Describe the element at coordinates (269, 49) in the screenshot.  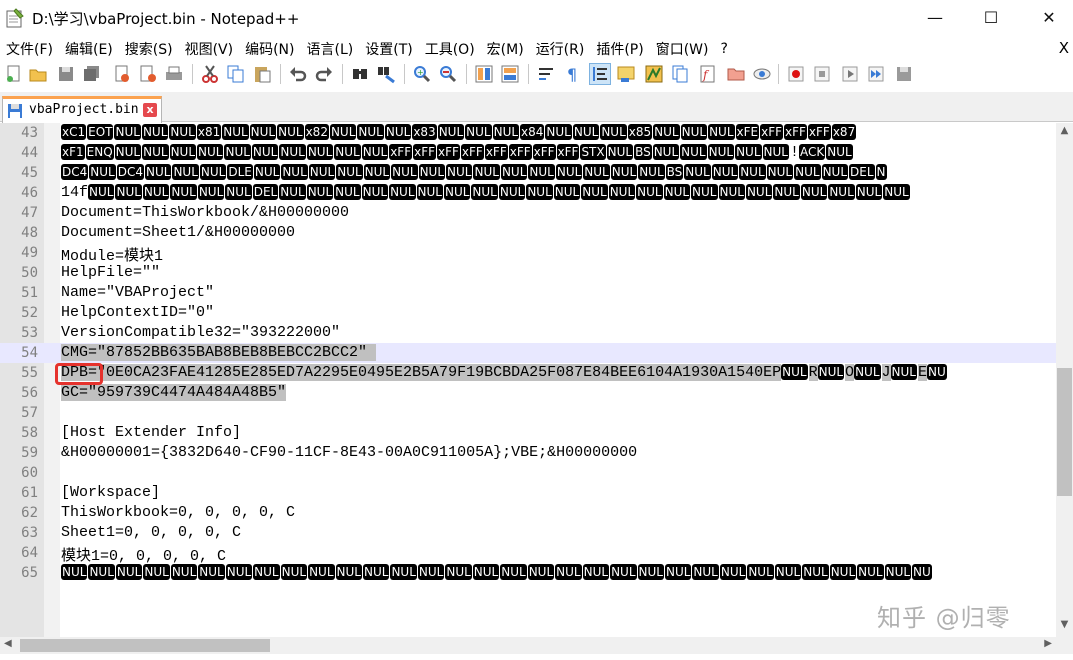
I see `menu-item: 编码(N)` at that location.